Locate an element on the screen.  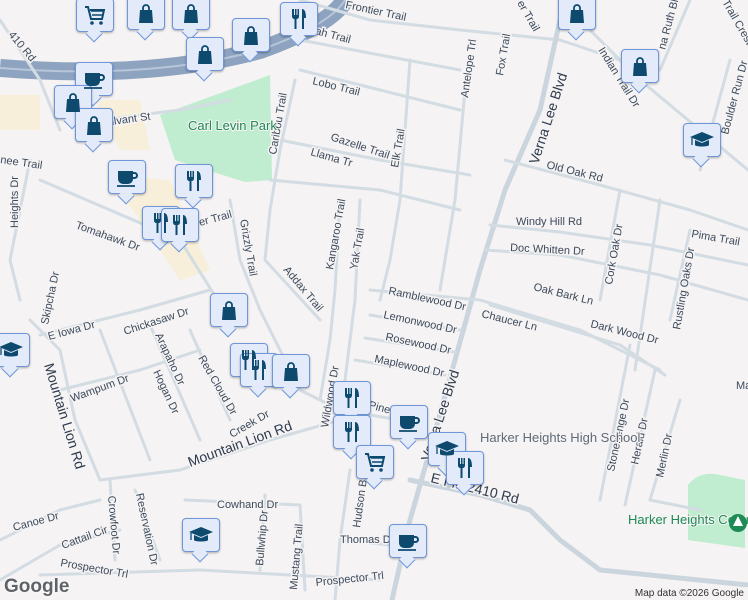
road-label: Dark Wood Dr is located at coordinates (624, 332).